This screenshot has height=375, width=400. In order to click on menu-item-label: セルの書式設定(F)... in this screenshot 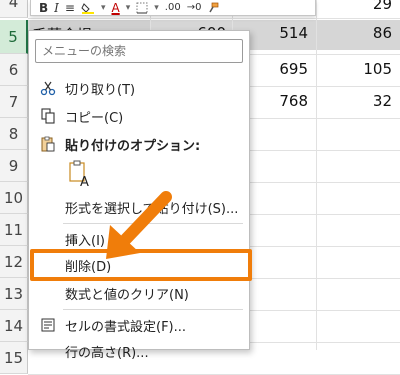, I will do `click(126, 327)`.